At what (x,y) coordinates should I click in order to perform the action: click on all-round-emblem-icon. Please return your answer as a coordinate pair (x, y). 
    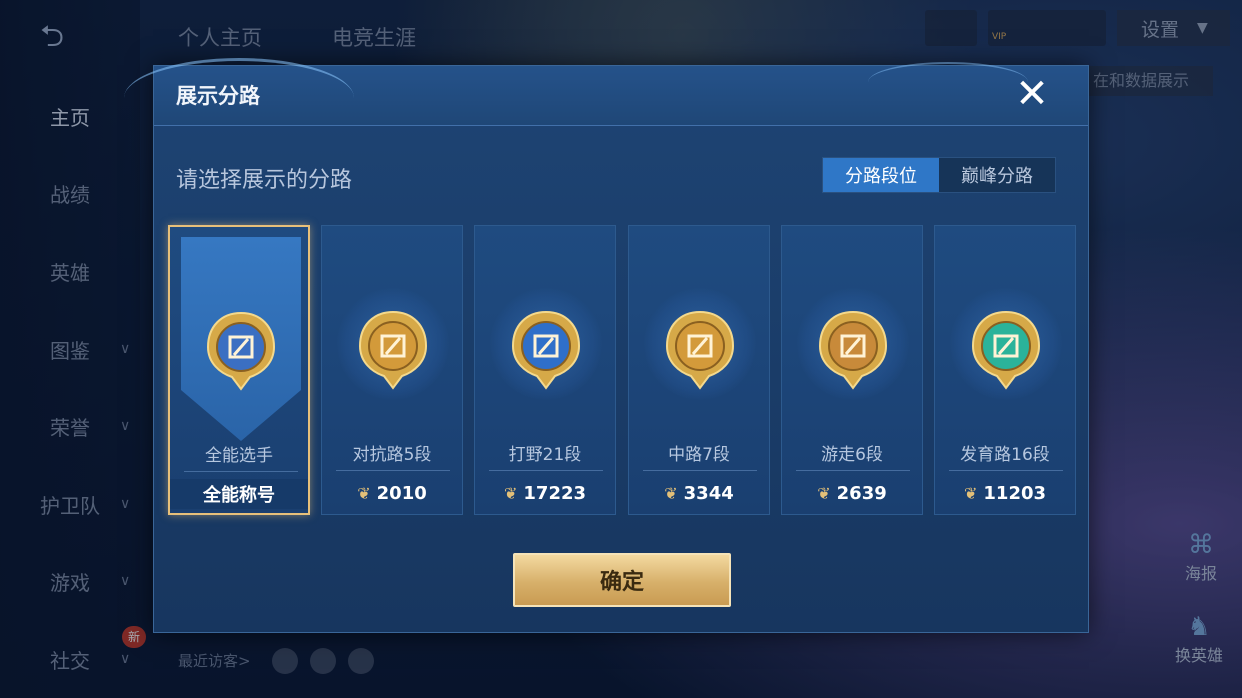
    Looking at the image, I should click on (241, 351).